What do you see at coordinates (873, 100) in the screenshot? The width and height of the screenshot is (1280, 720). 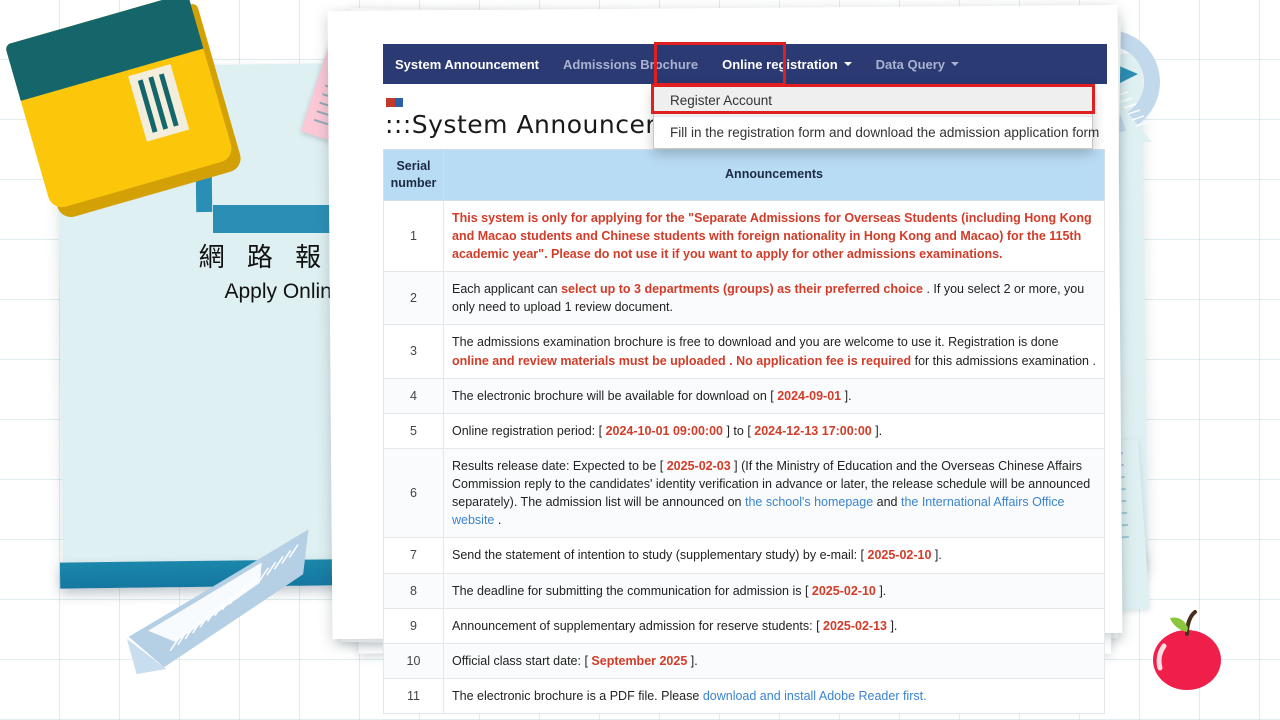 I see `menu-item-register-account: Register Account` at bounding box center [873, 100].